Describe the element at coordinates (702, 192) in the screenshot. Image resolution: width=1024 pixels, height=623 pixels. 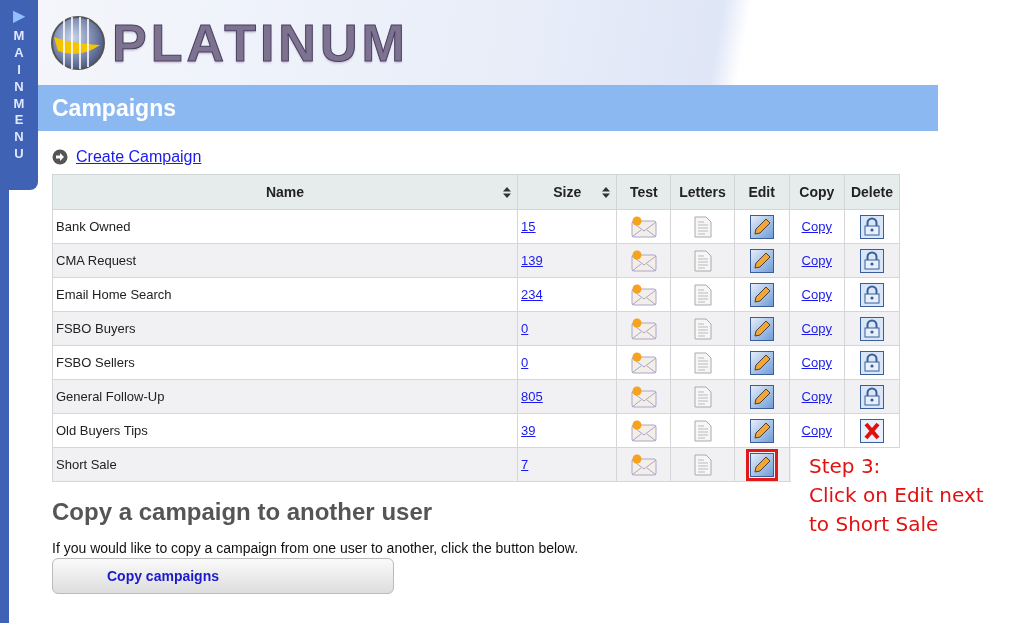
I see `column-header: Letters` at that location.